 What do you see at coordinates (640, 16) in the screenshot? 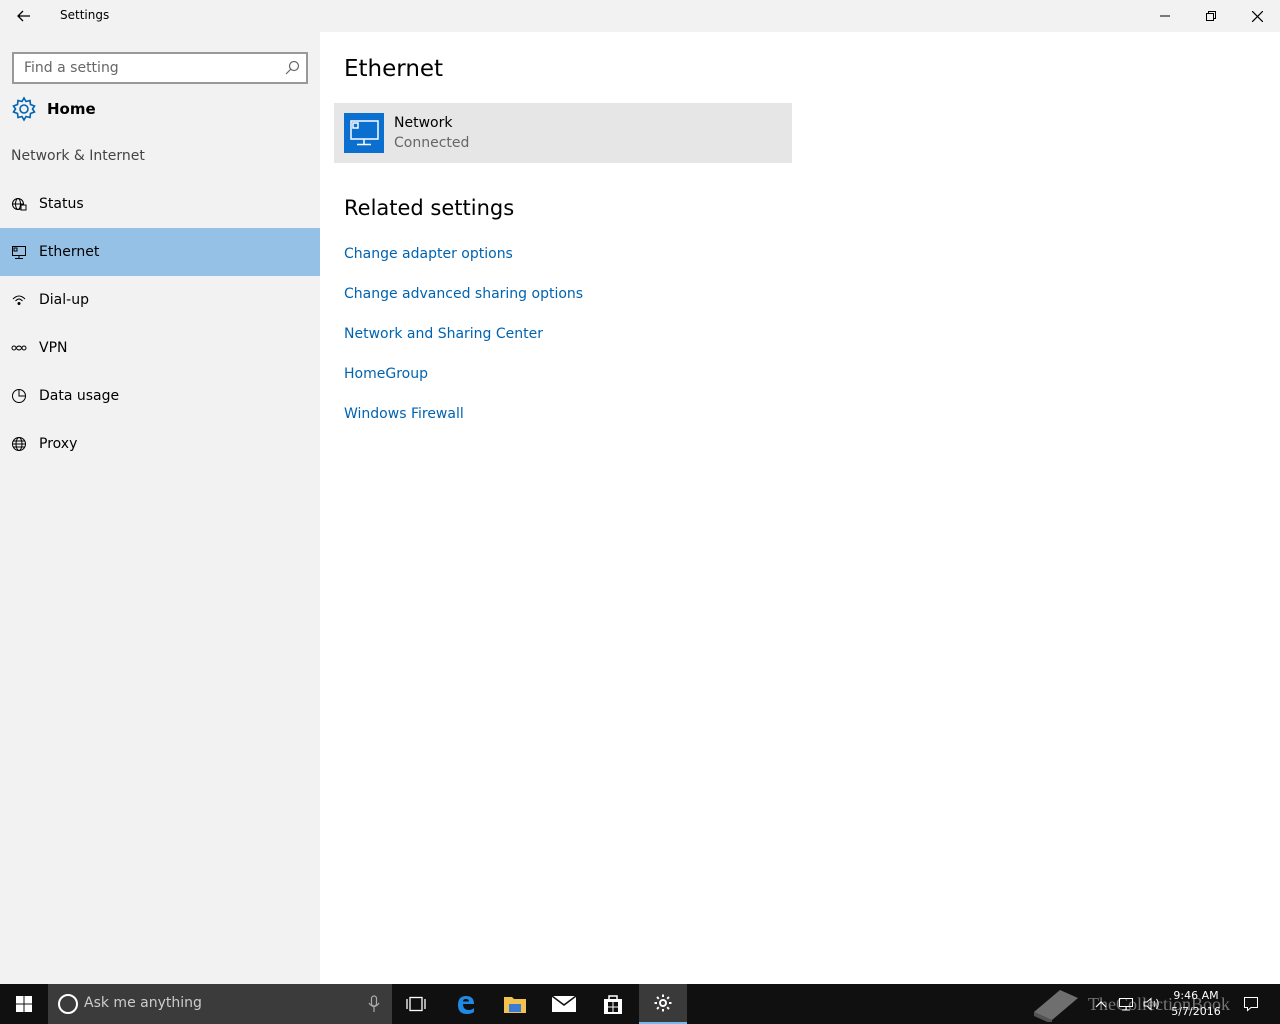
I see `title-bar: Settings` at bounding box center [640, 16].